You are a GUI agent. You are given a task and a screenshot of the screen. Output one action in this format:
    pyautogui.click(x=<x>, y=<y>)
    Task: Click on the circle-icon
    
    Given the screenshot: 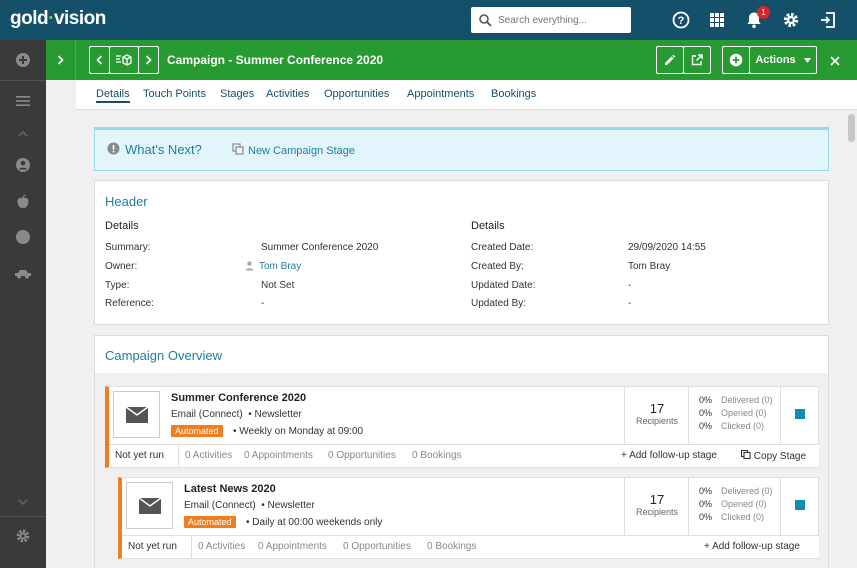 What is the action you would take?
    pyautogui.click(x=23, y=237)
    